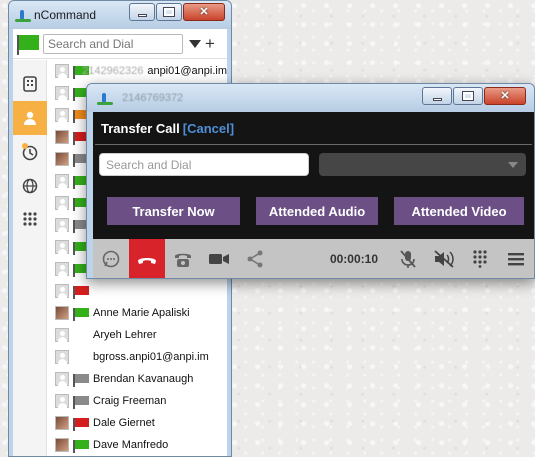  Describe the element at coordinates (459, 211) in the screenshot. I see `attended-video-button: Attended Video` at that location.